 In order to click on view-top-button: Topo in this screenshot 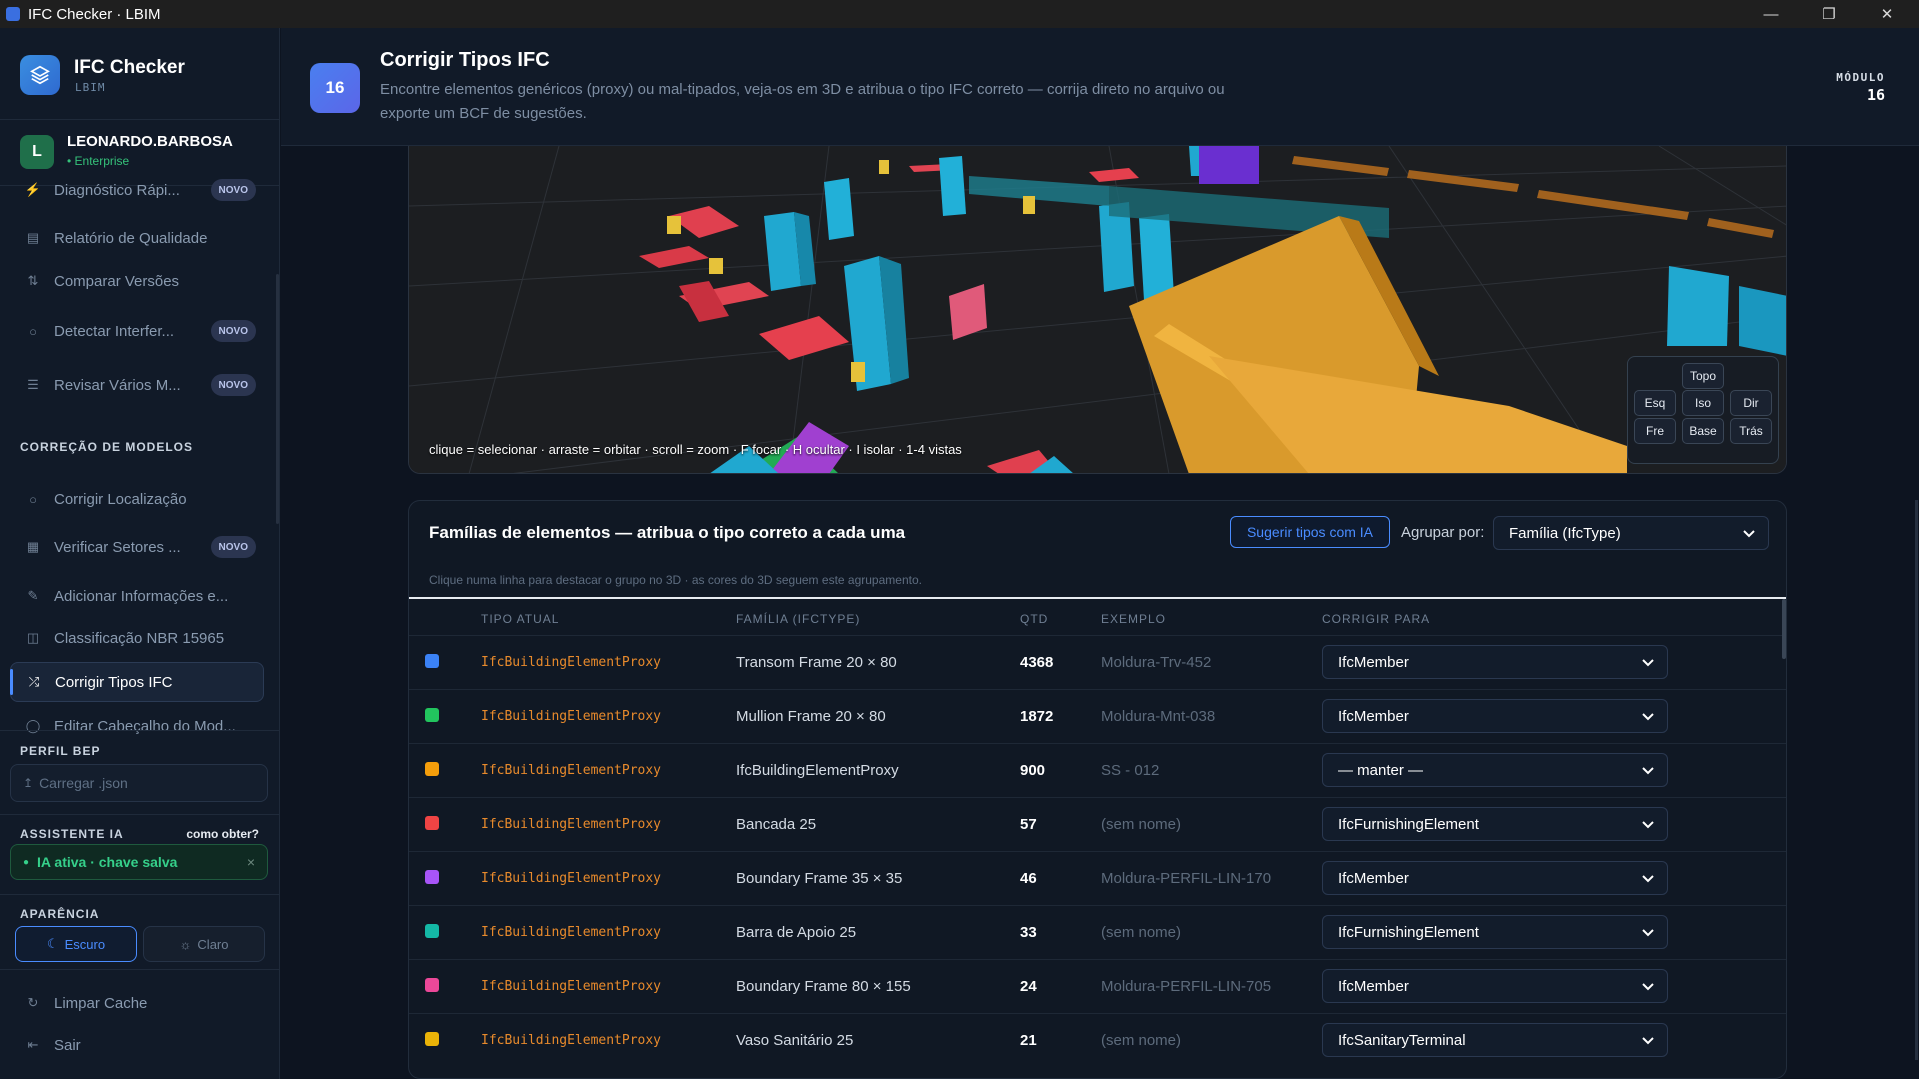, I will do `click(1703, 376)`.